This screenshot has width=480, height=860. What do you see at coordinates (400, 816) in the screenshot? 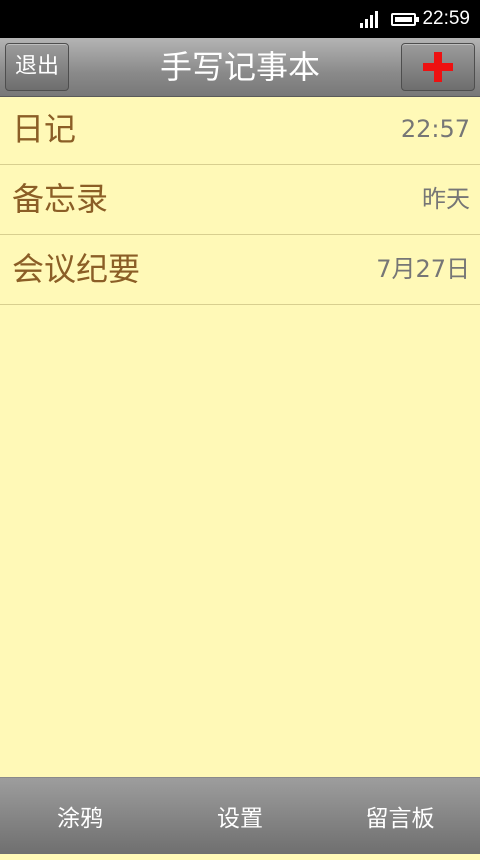
I see `tab-message-board: 留言板` at bounding box center [400, 816].